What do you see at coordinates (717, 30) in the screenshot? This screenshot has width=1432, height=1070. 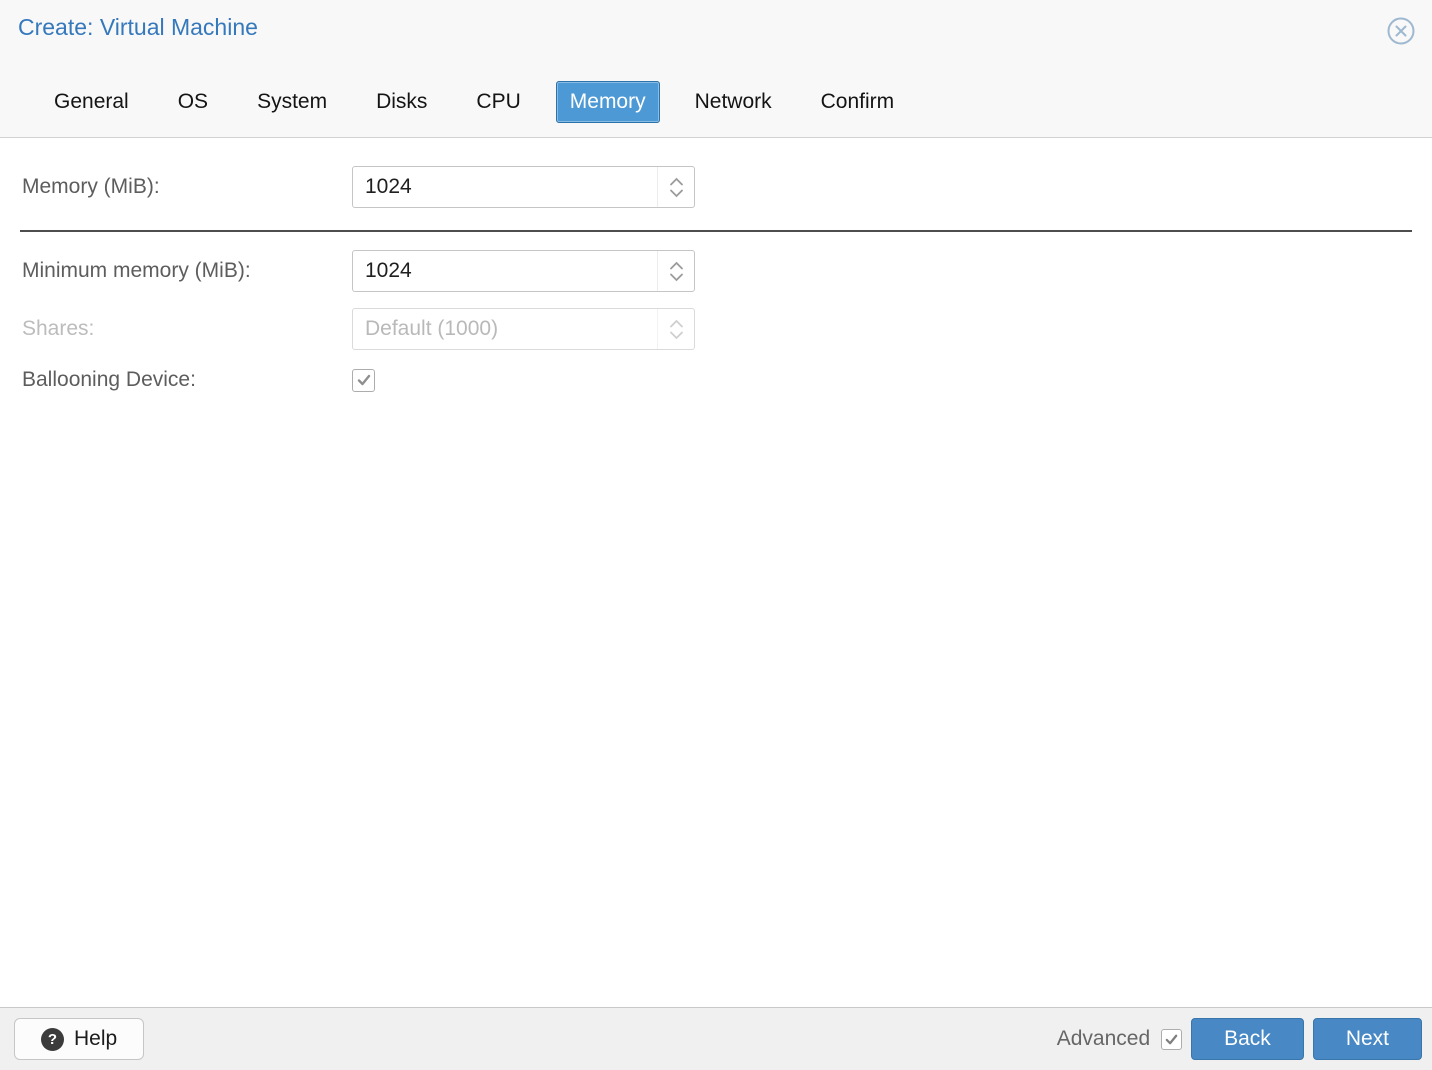 I see `title-bar: Create: Virtual Machine` at bounding box center [717, 30].